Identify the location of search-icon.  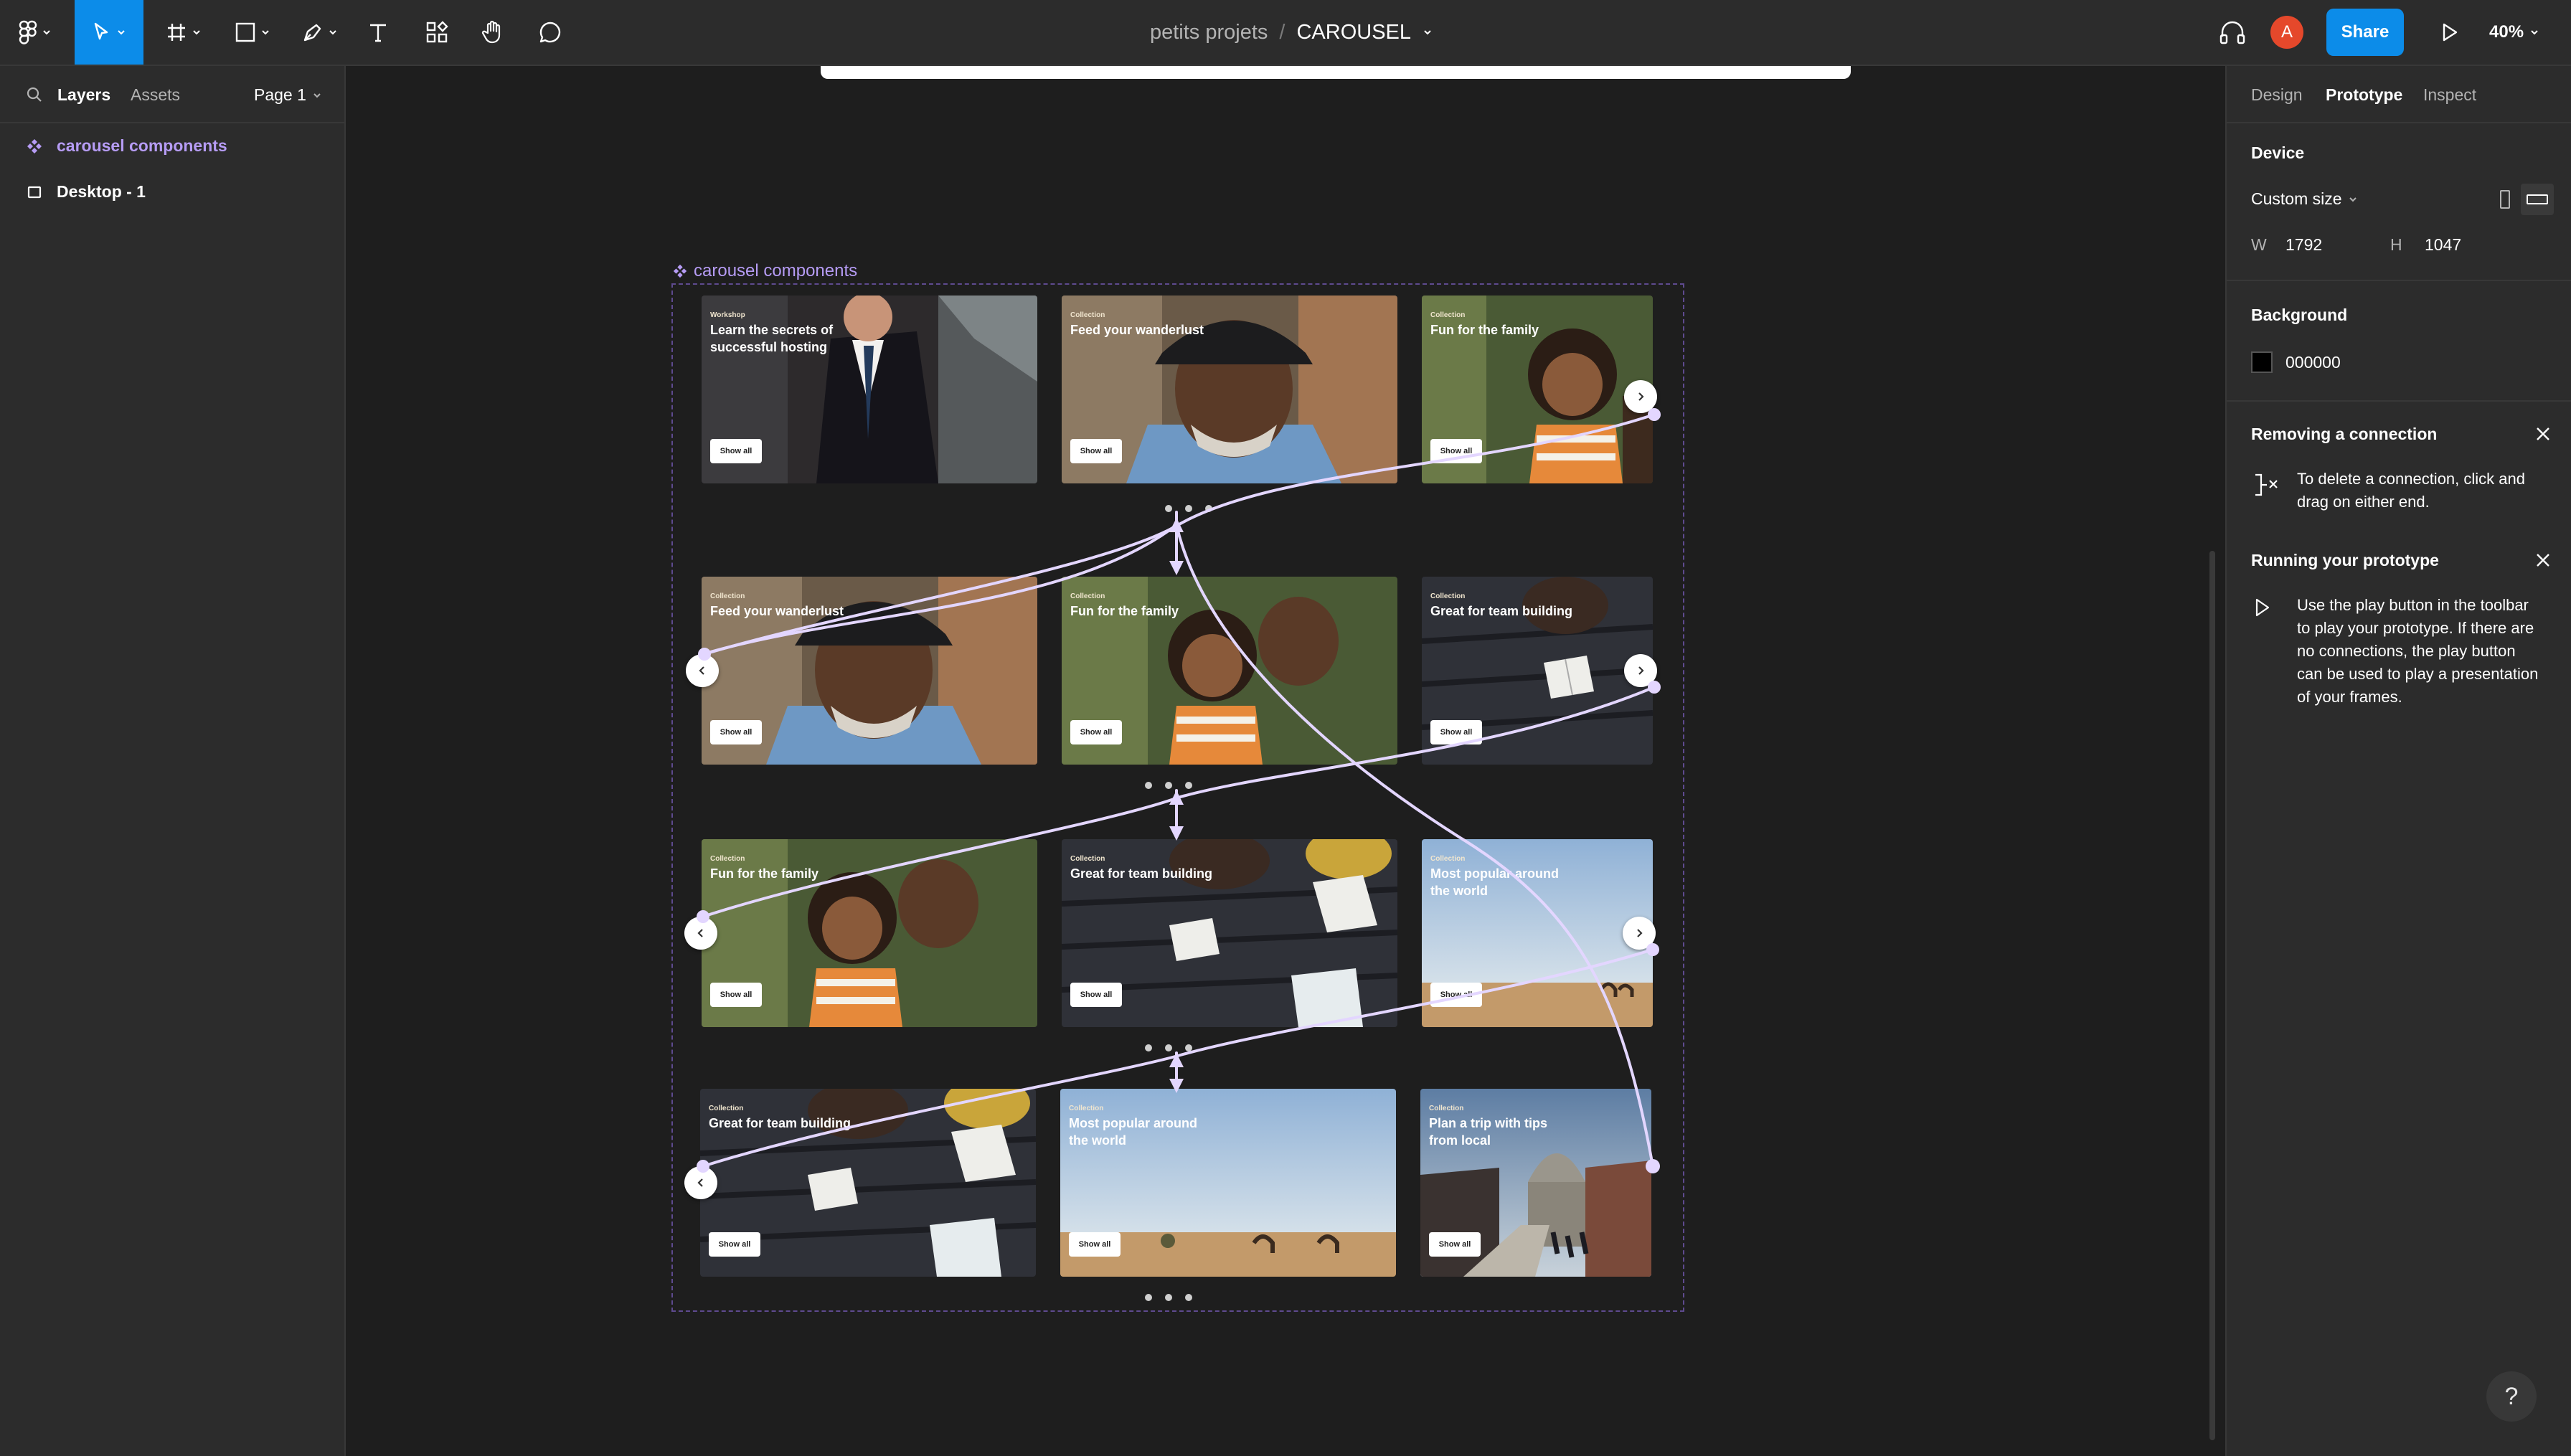
(34, 94).